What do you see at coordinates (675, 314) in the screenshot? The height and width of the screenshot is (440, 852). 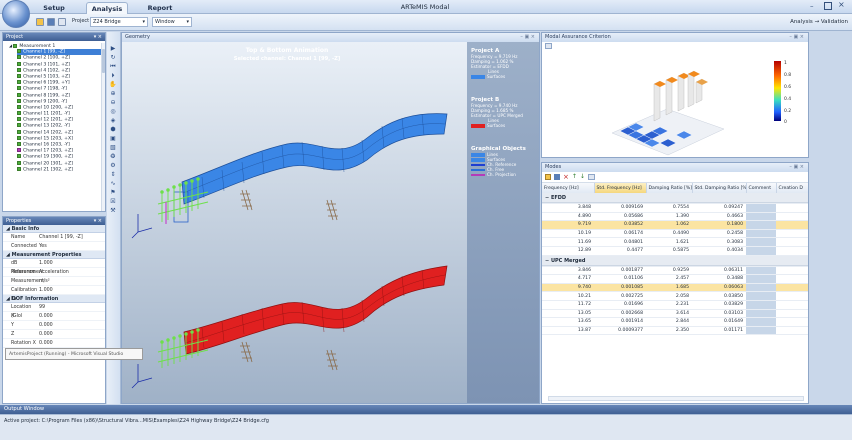 I see `table-row: 13.05 0.002668 3.614 0.03103` at bounding box center [675, 314].